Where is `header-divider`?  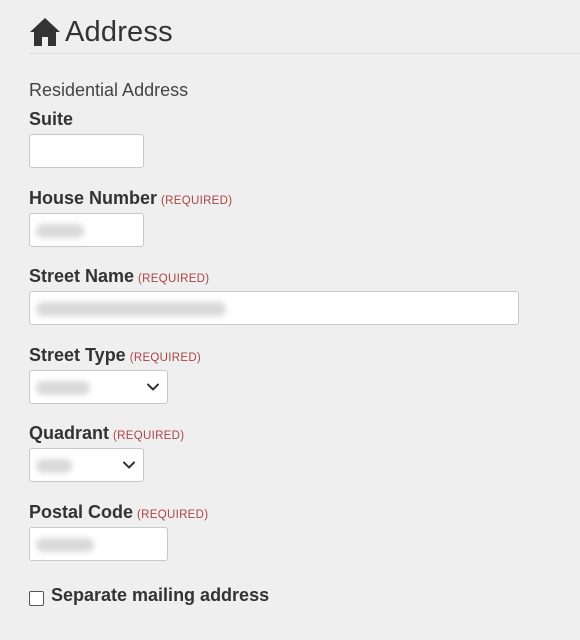
header-divider is located at coordinates (304, 53).